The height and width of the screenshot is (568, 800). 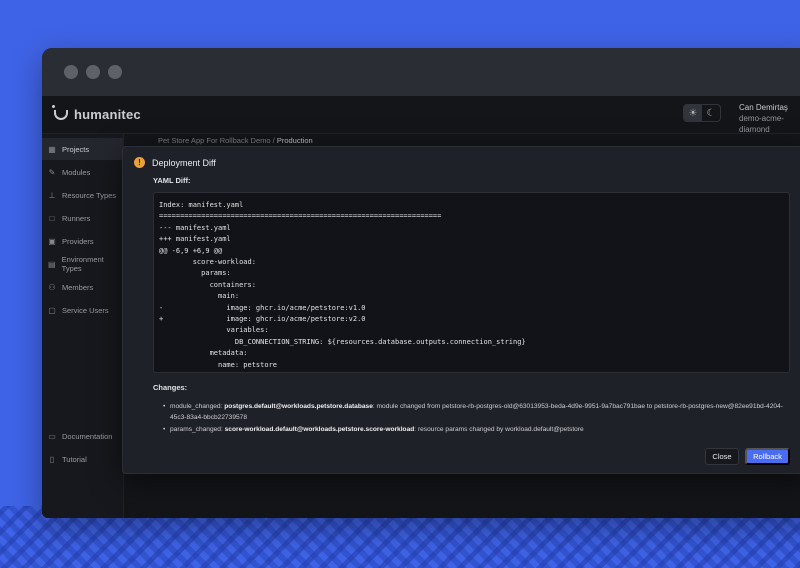 What do you see at coordinates (170, 387) in the screenshot?
I see `changes-label: Changes:` at bounding box center [170, 387].